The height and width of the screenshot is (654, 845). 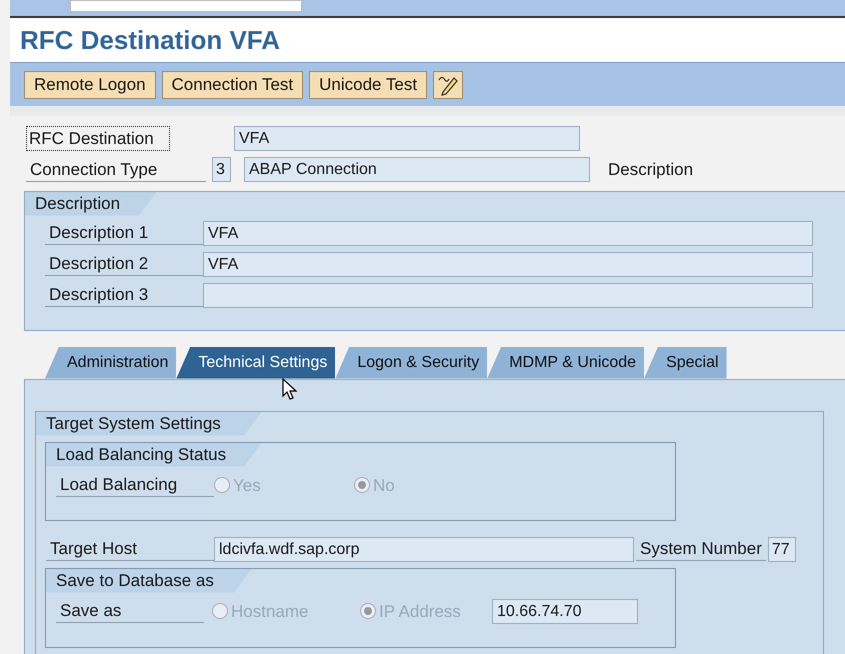 I want to click on group-title: Target System Settings, so click(x=149, y=424).